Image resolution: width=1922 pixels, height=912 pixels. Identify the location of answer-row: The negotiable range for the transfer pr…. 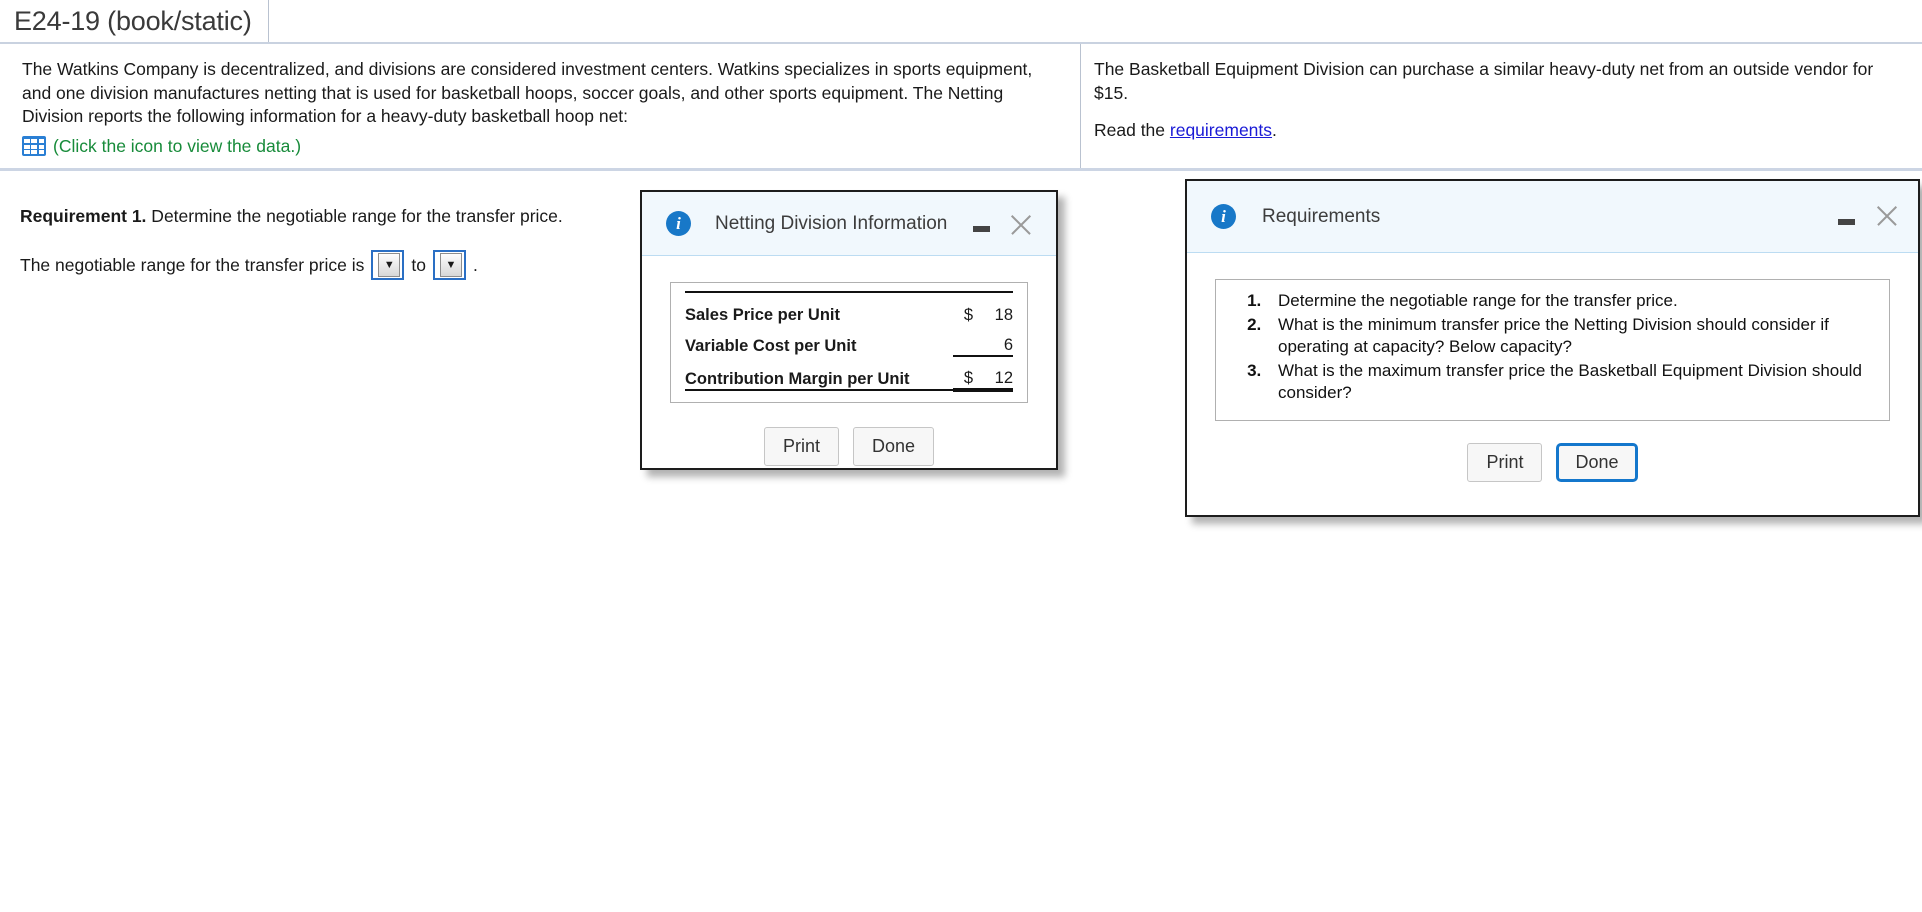
(249, 265).